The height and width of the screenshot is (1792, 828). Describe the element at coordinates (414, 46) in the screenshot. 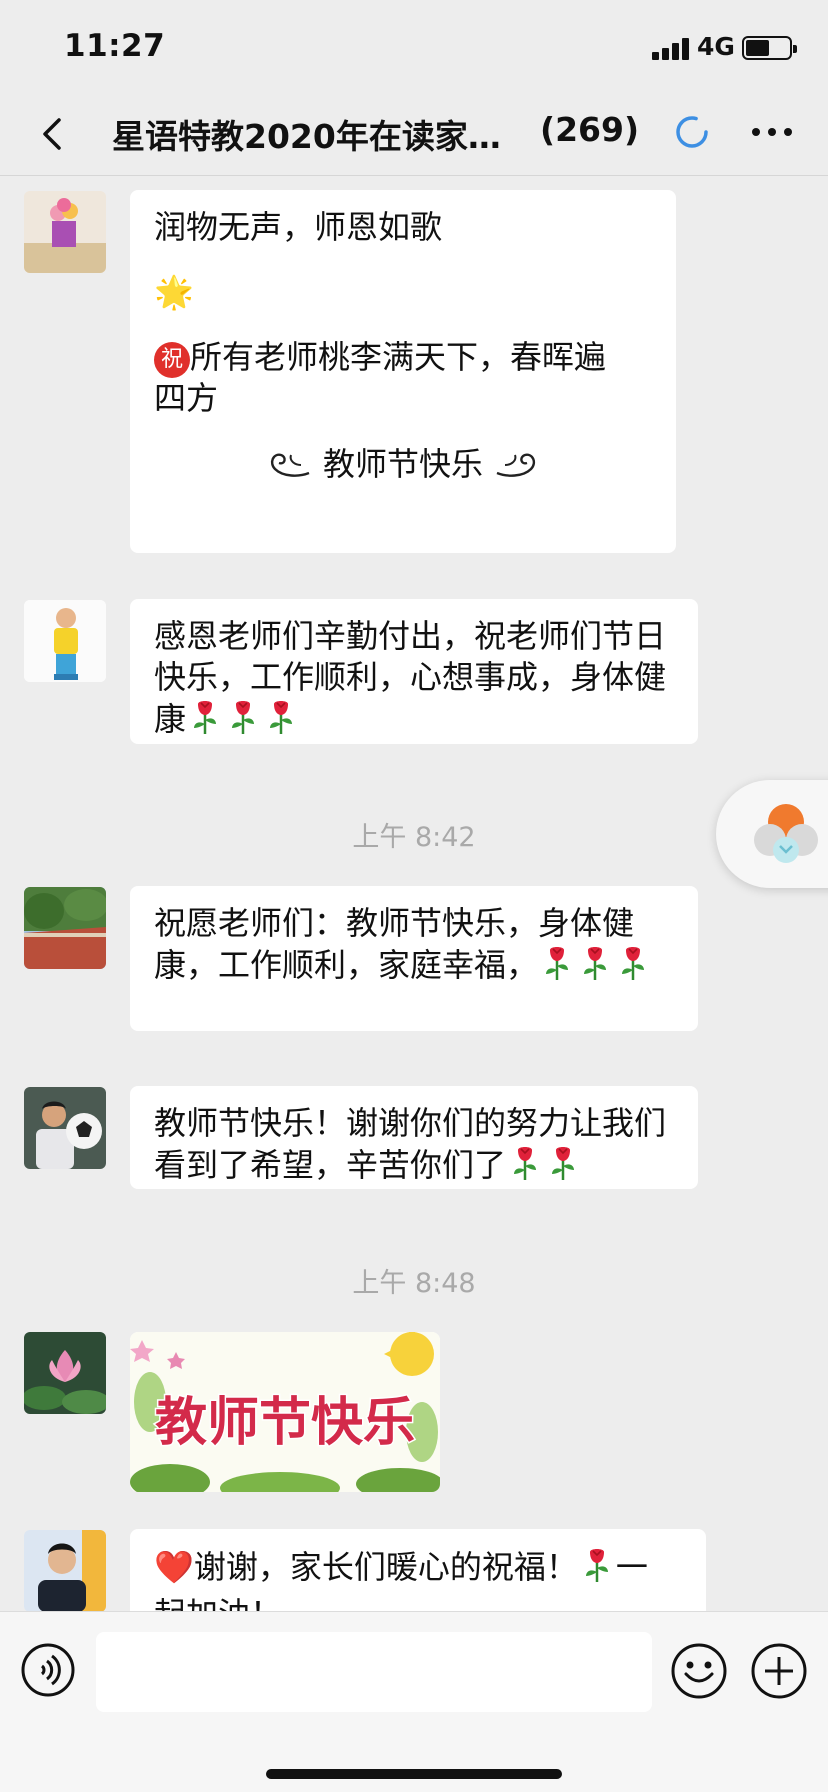

I see `status-bar: 11:27 4G` at that location.